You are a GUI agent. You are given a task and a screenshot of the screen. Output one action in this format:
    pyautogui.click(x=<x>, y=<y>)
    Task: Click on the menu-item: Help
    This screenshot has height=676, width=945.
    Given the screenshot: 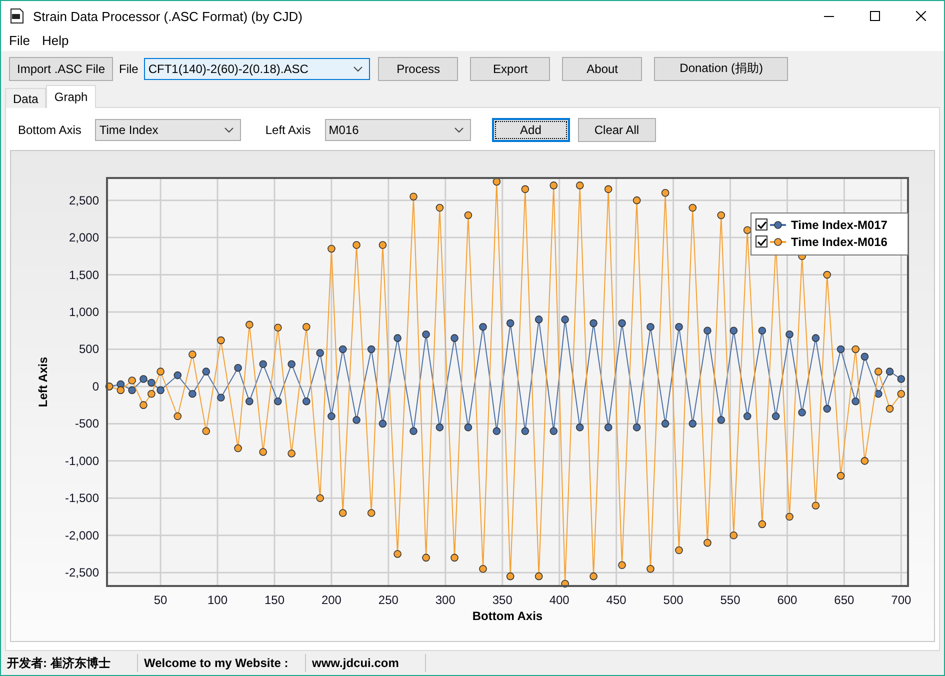 What is the action you would take?
    pyautogui.click(x=55, y=40)
    